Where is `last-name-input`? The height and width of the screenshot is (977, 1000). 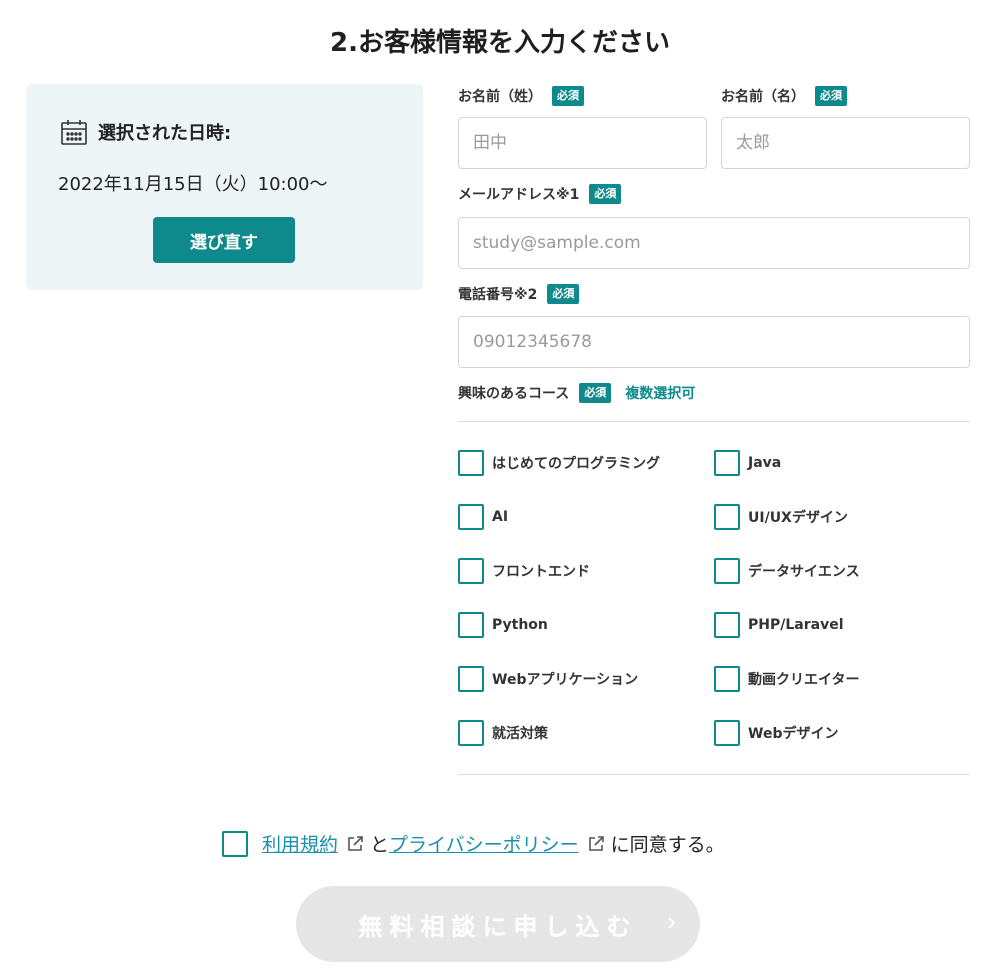 last-name-input is located at coordinates (582, 143).